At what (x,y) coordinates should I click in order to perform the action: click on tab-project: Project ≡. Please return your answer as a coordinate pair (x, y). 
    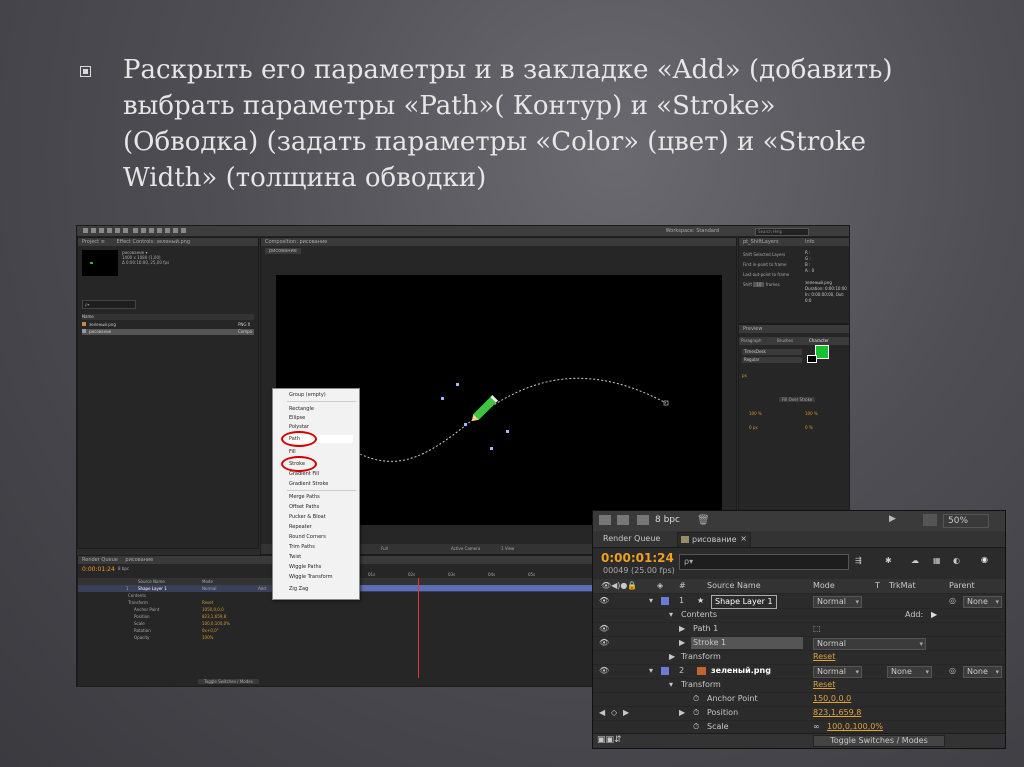
    Looking at the image, I should click on (93, 242).